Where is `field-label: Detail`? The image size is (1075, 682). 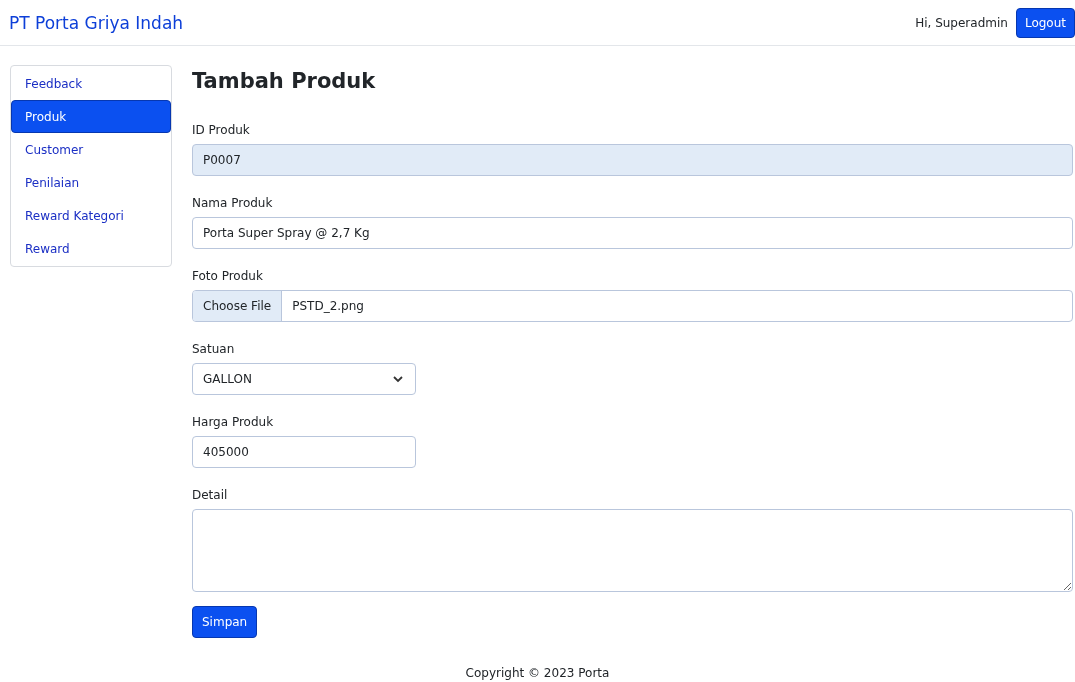 field-label: Detail is located at coordinates (210, 495).